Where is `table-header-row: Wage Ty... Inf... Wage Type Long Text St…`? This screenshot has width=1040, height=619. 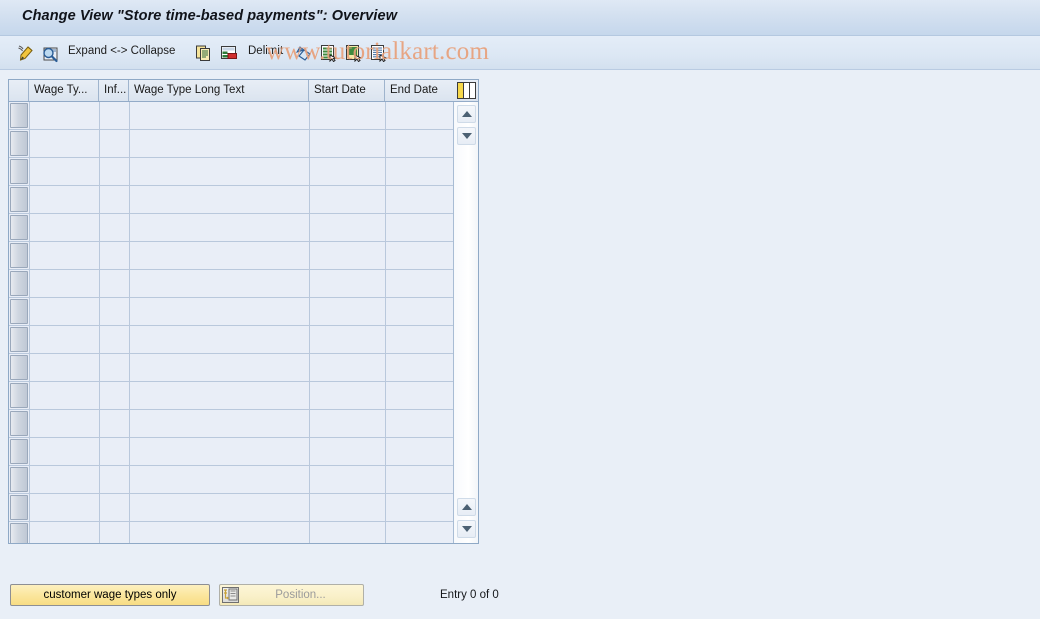
table-header-row: Wage Ty... Inf... Wage Type Long Text St… is located at coordinates (243, 91).